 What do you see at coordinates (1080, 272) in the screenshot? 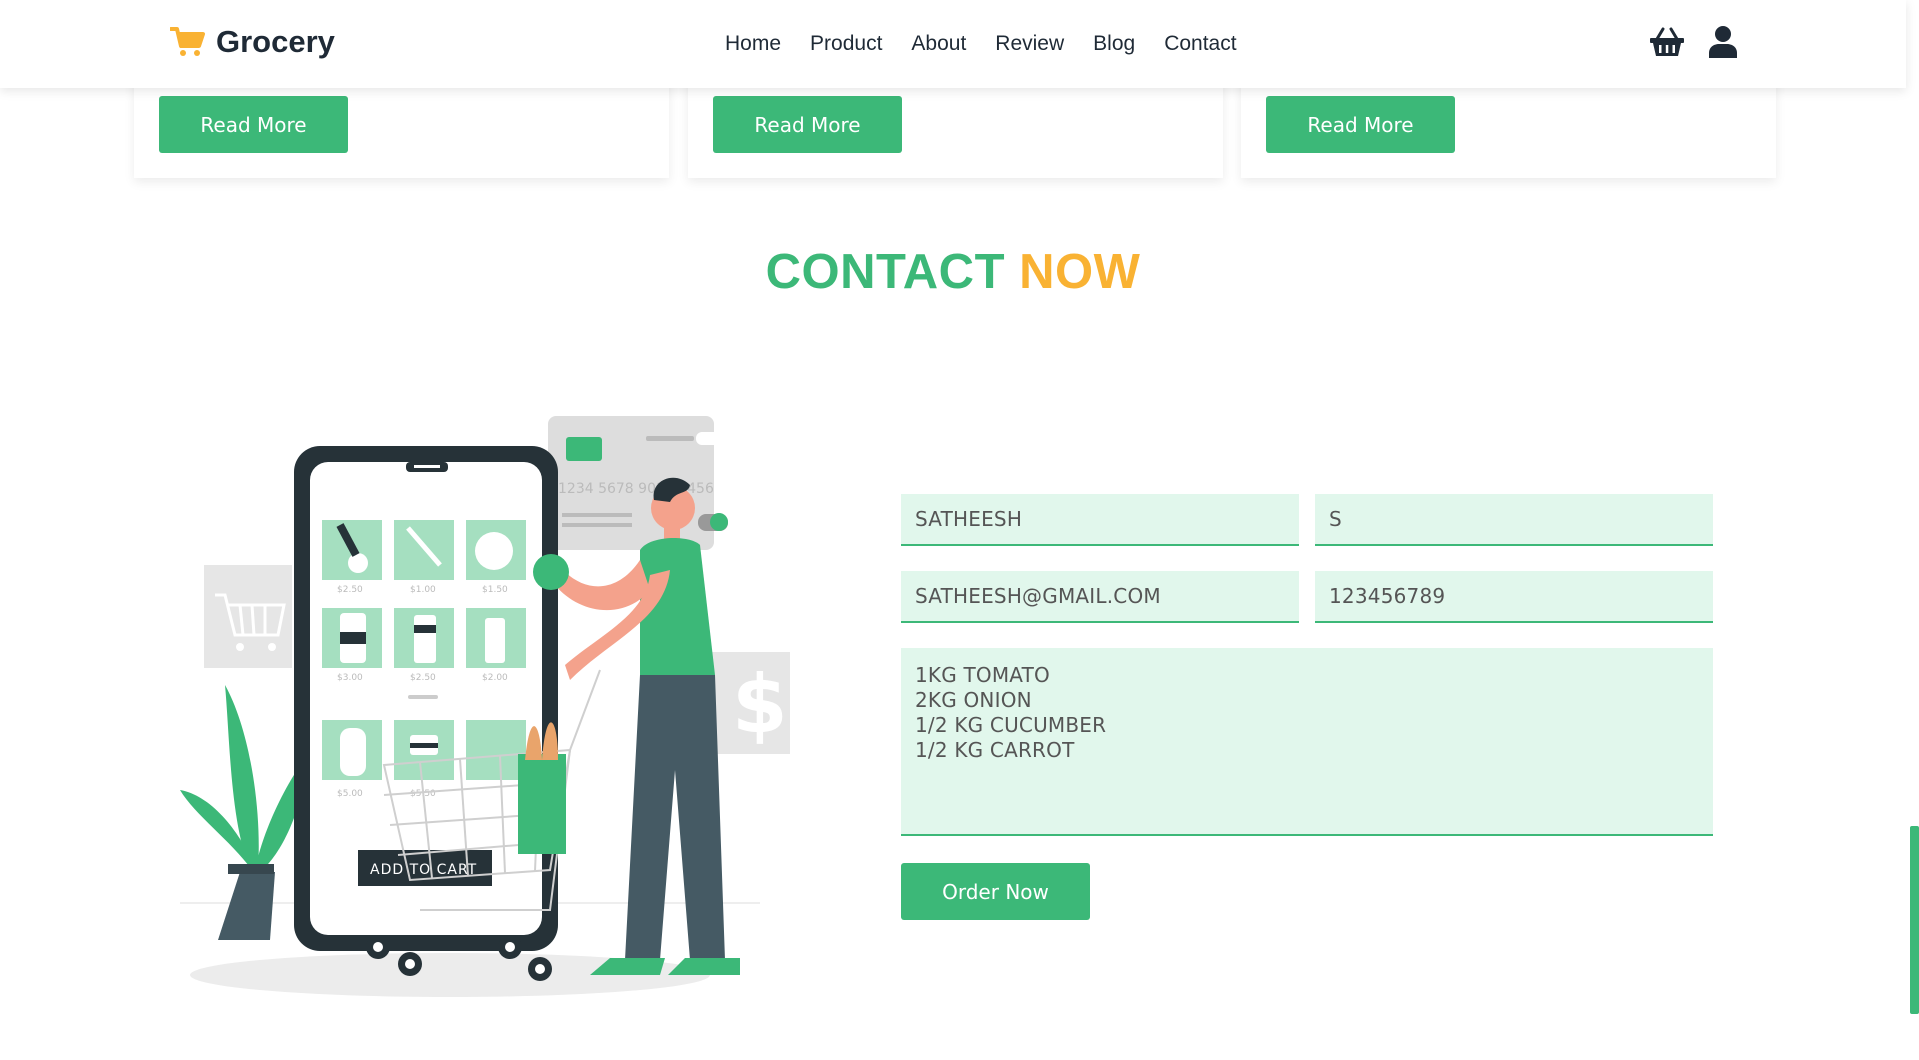
I see `title-now: NOW` at bounding box center [1080, 272].